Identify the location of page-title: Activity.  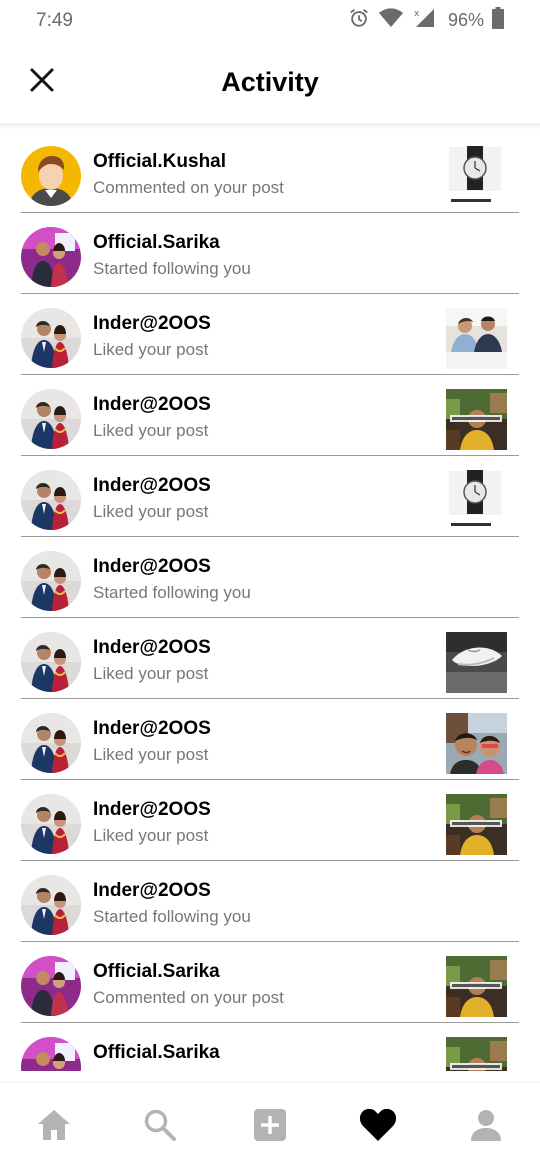
(270, 82).